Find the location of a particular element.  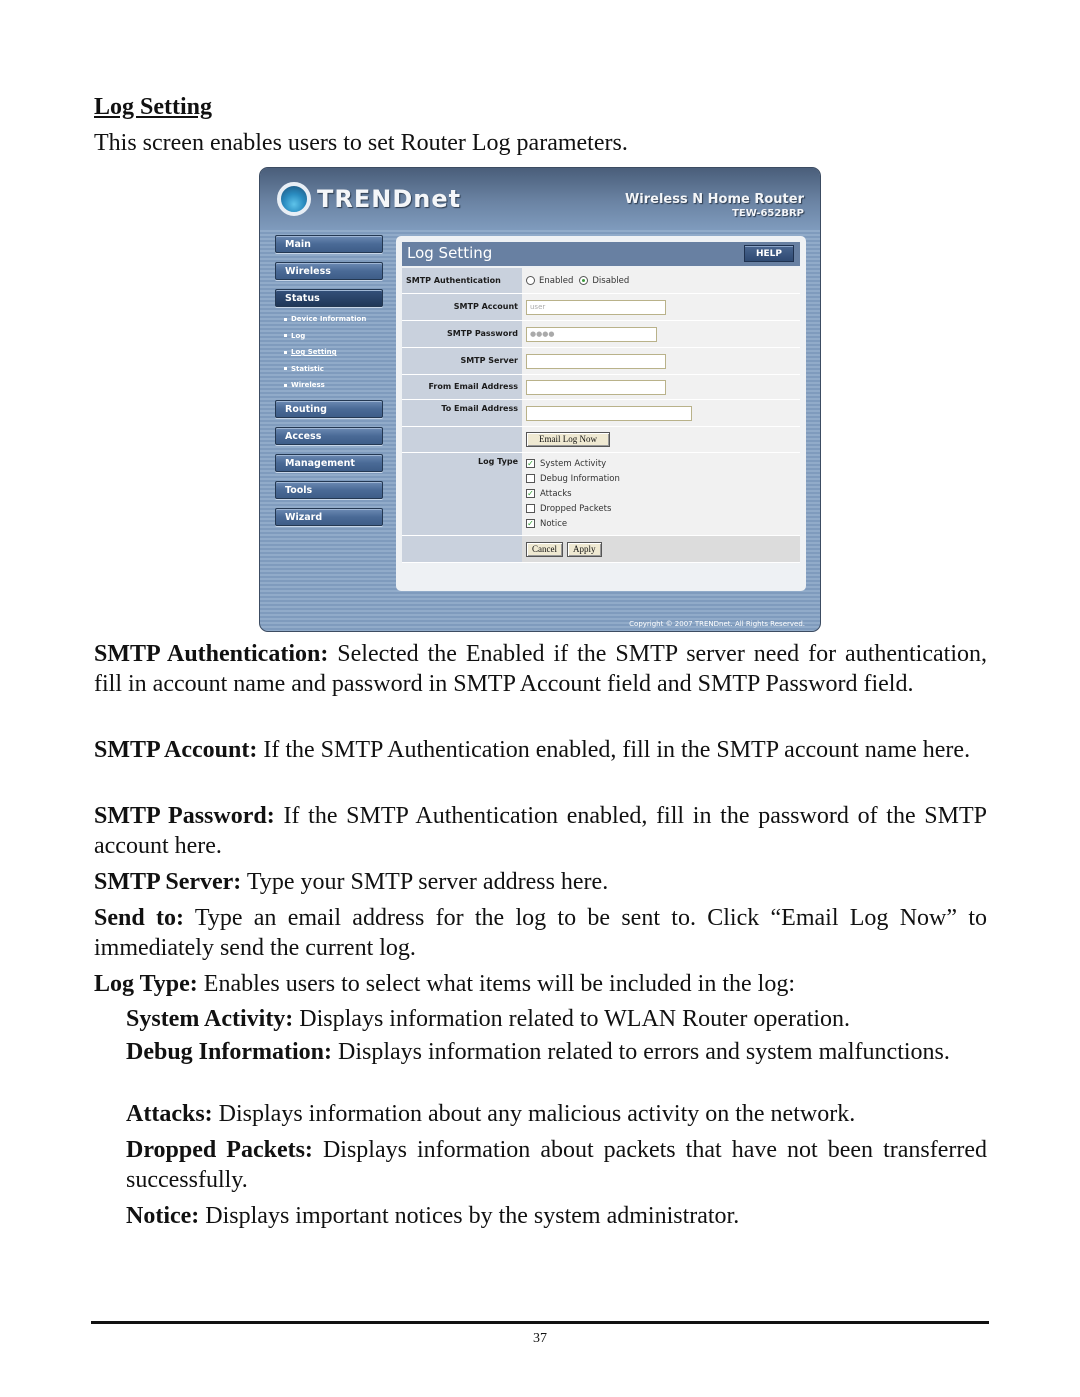

radio-enabled is located at coordinates (530, 280).